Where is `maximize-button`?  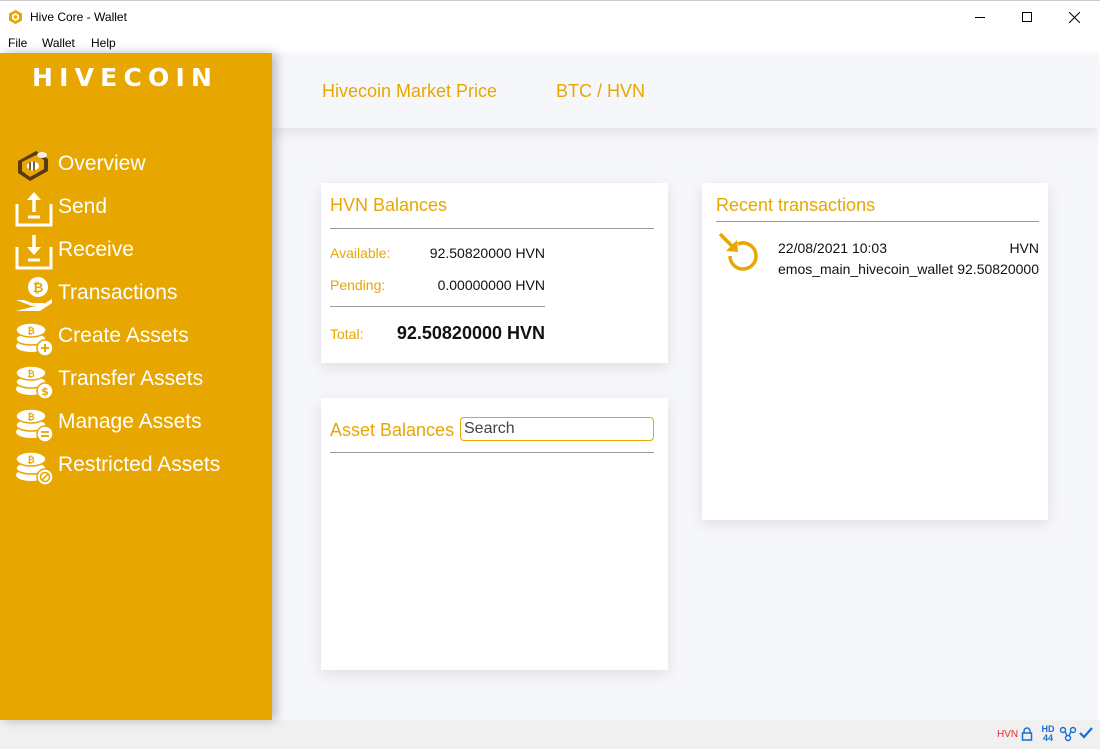
maximize-button is located at coordinates (1027, 17).